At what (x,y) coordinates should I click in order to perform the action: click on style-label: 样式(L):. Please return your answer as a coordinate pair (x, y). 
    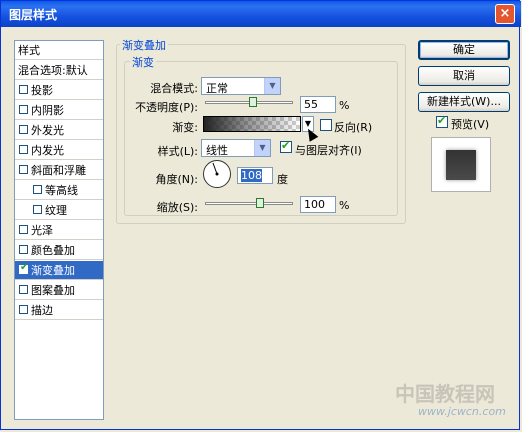
    Looking at the image, I should click on (177, 151).